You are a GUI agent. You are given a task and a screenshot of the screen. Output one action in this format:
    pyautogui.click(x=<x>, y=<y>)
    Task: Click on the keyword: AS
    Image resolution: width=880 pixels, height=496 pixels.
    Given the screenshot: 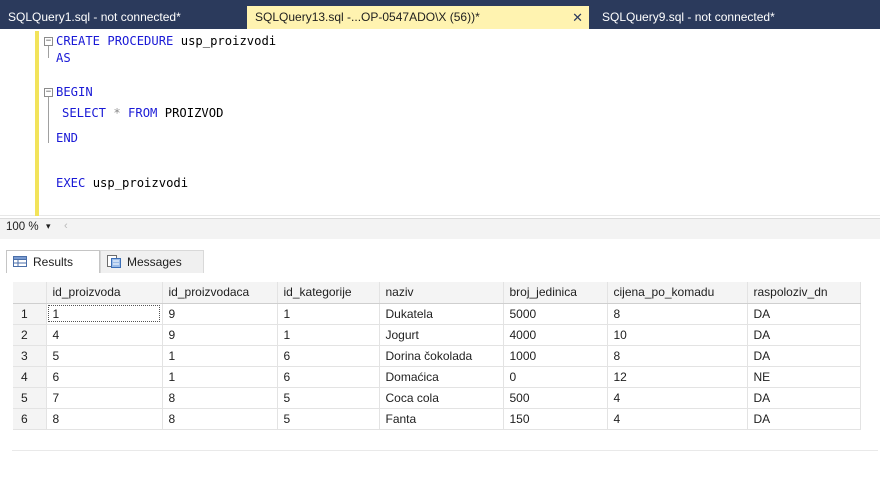 What is the action you would take?
    pyautogui.click(x=63, y=58)
    